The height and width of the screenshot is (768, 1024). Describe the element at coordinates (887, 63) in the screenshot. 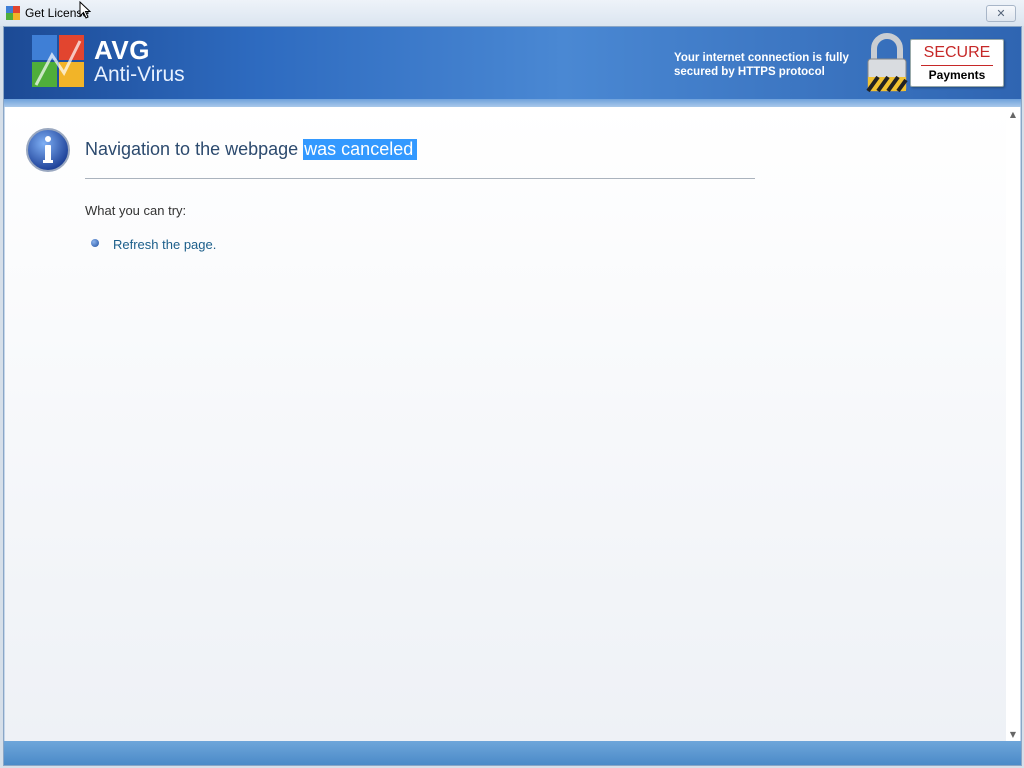

I see `padlock-icon` at that location.